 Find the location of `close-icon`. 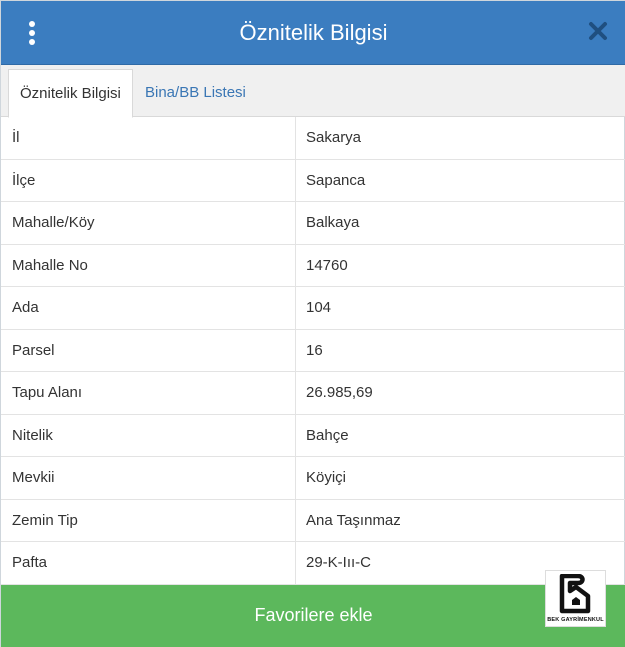

close-icon is located at coordinates (599, 32).